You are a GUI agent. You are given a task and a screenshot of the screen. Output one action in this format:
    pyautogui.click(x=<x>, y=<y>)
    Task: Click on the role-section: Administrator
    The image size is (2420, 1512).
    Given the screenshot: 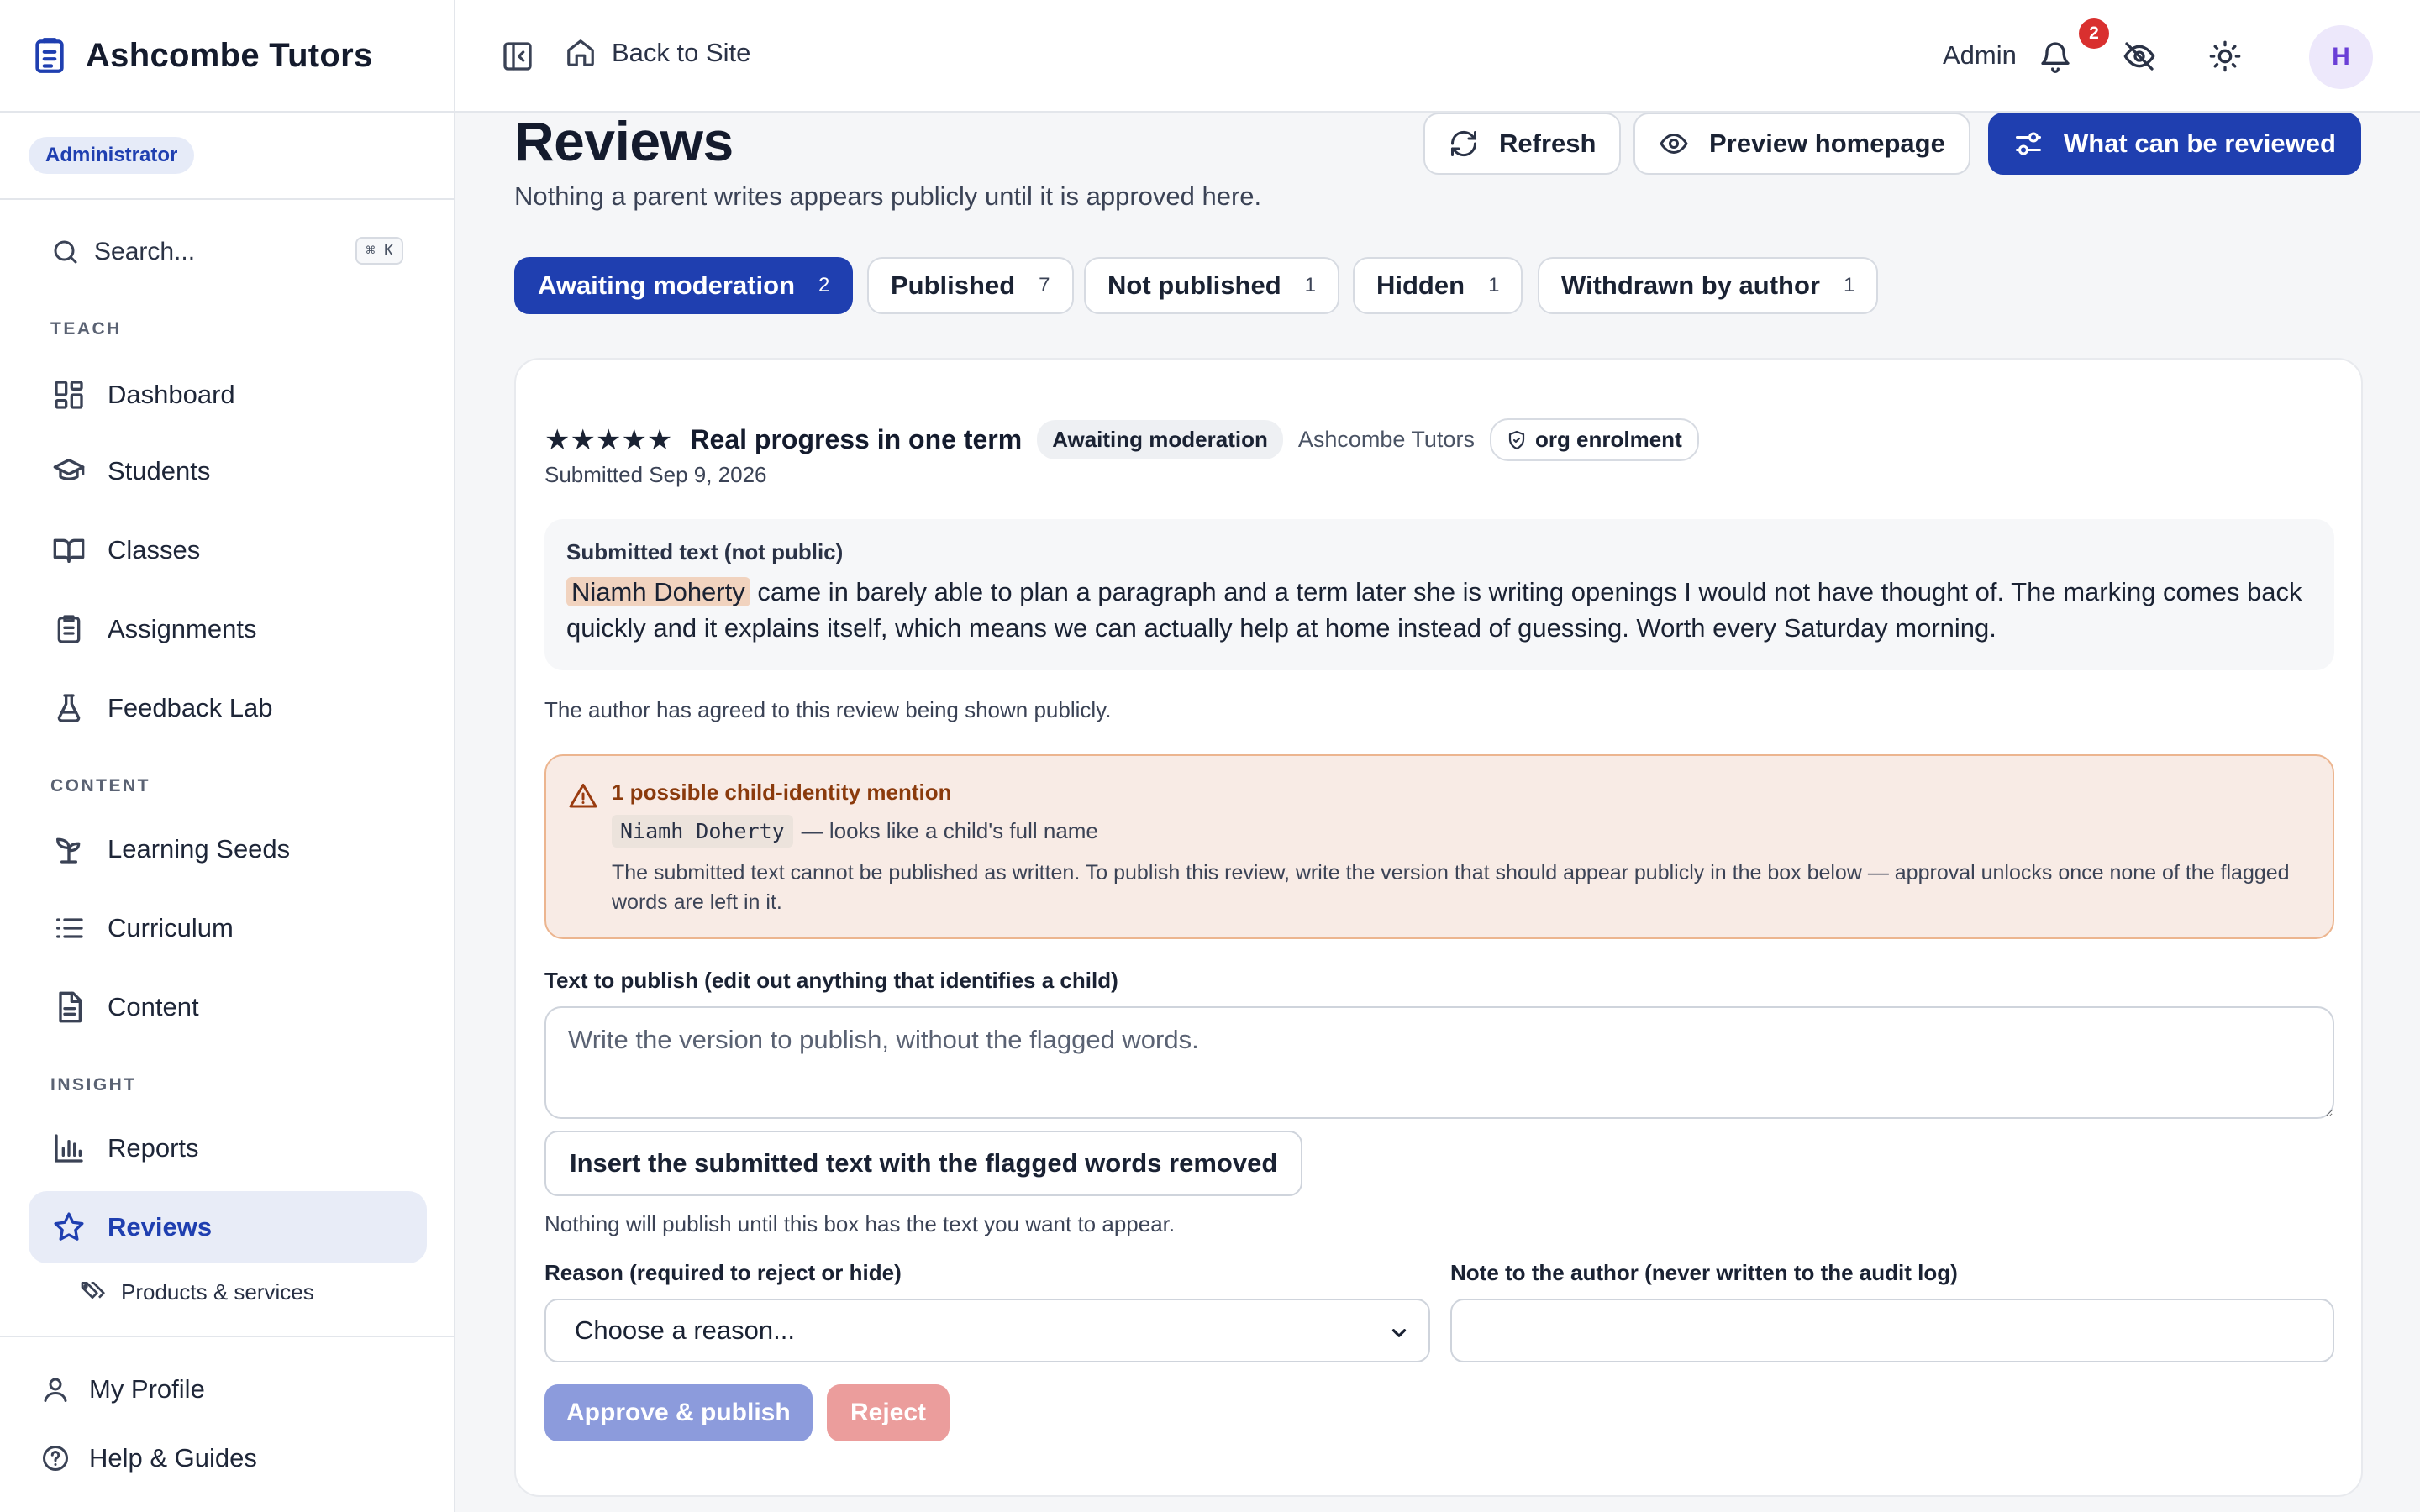 What is the action you would take?
    pyautogui.click(x=227, y=156)
    